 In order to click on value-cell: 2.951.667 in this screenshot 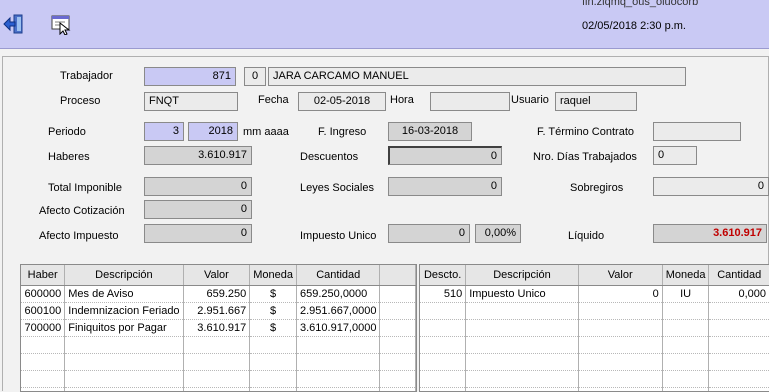, I will do `click(216, 311)`.